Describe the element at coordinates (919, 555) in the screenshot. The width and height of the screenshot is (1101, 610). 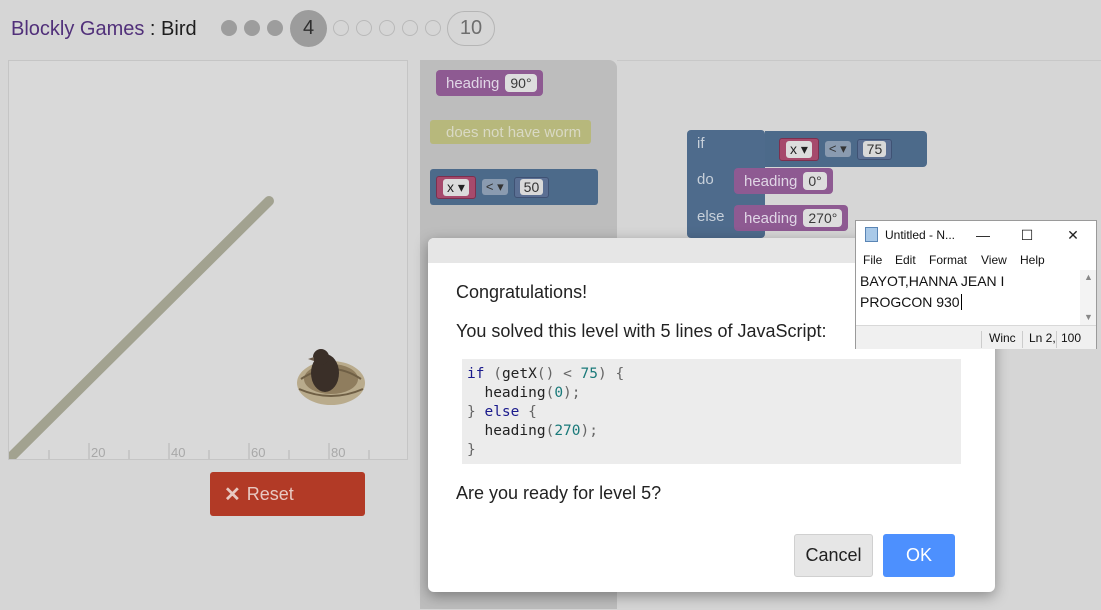
I see `ok-button: OK` at that location.